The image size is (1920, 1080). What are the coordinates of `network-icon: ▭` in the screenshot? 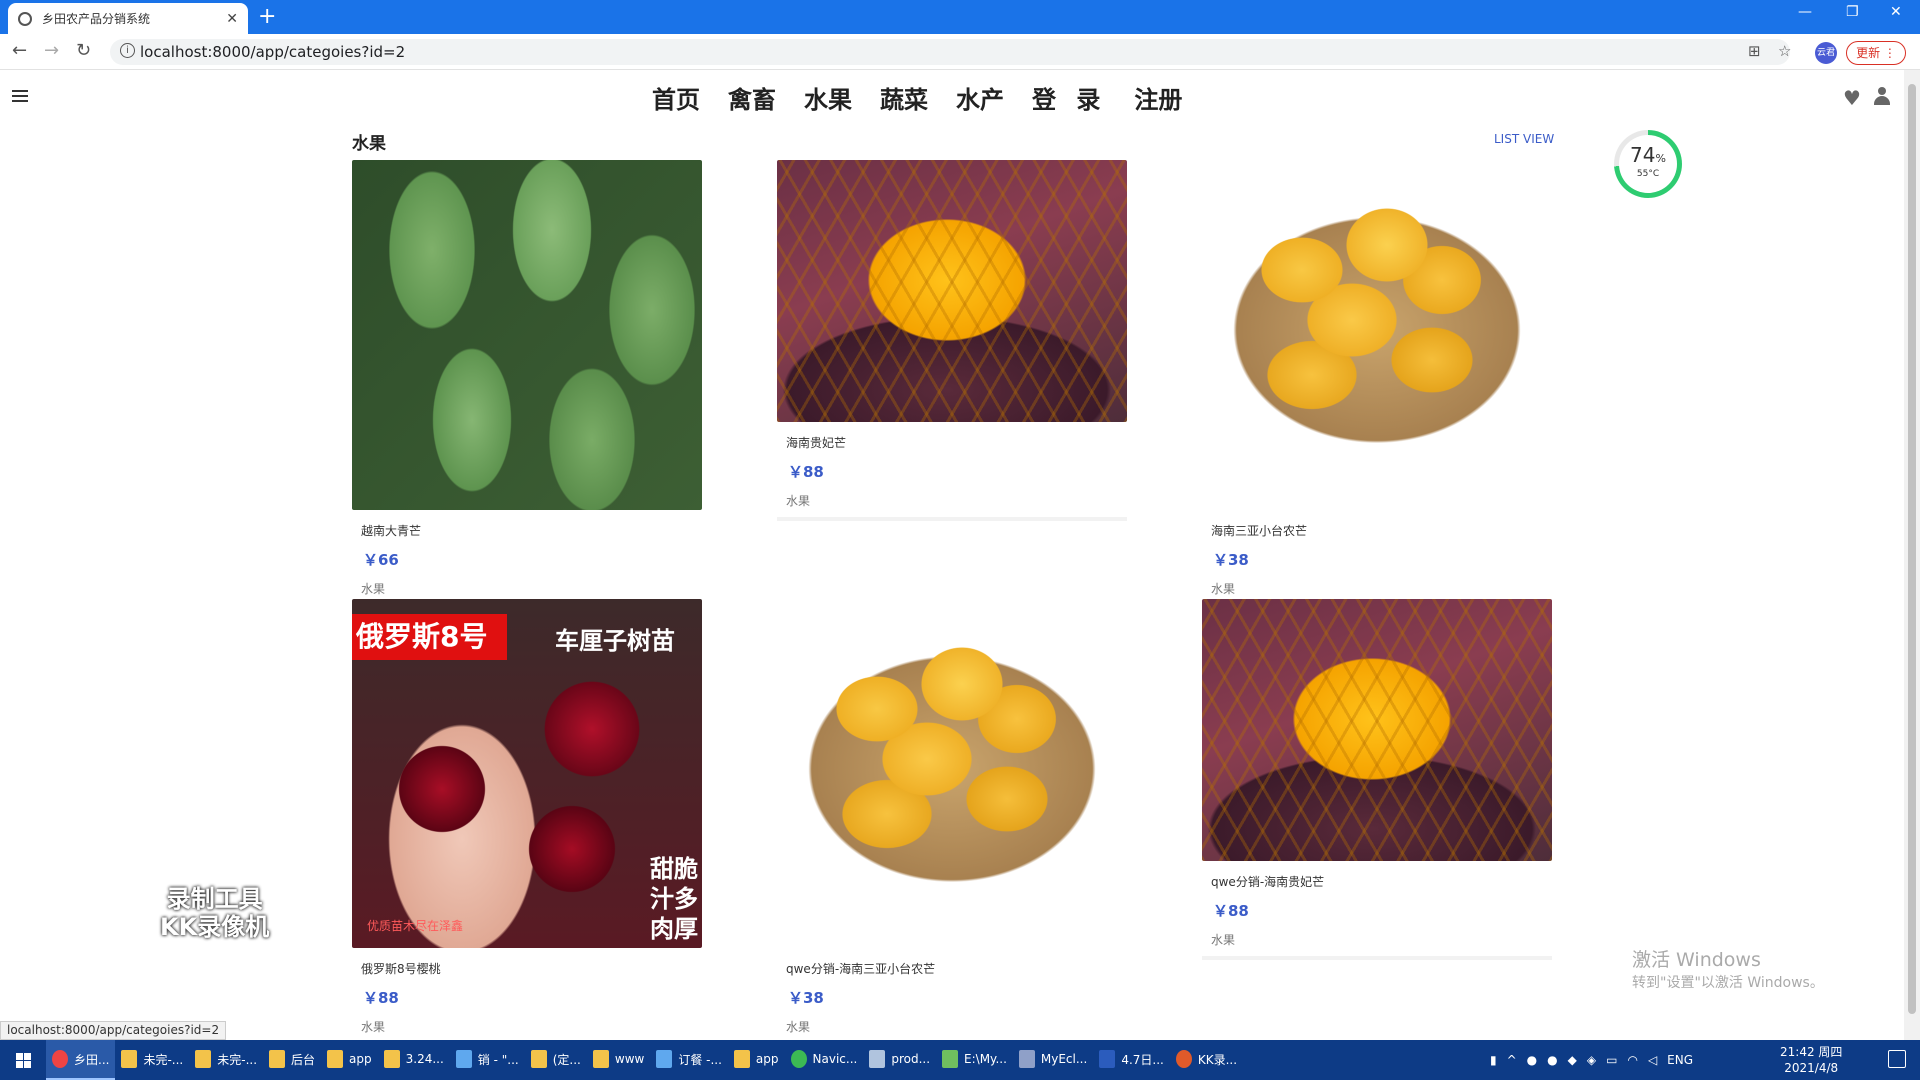 It's located at (1611, 1060).